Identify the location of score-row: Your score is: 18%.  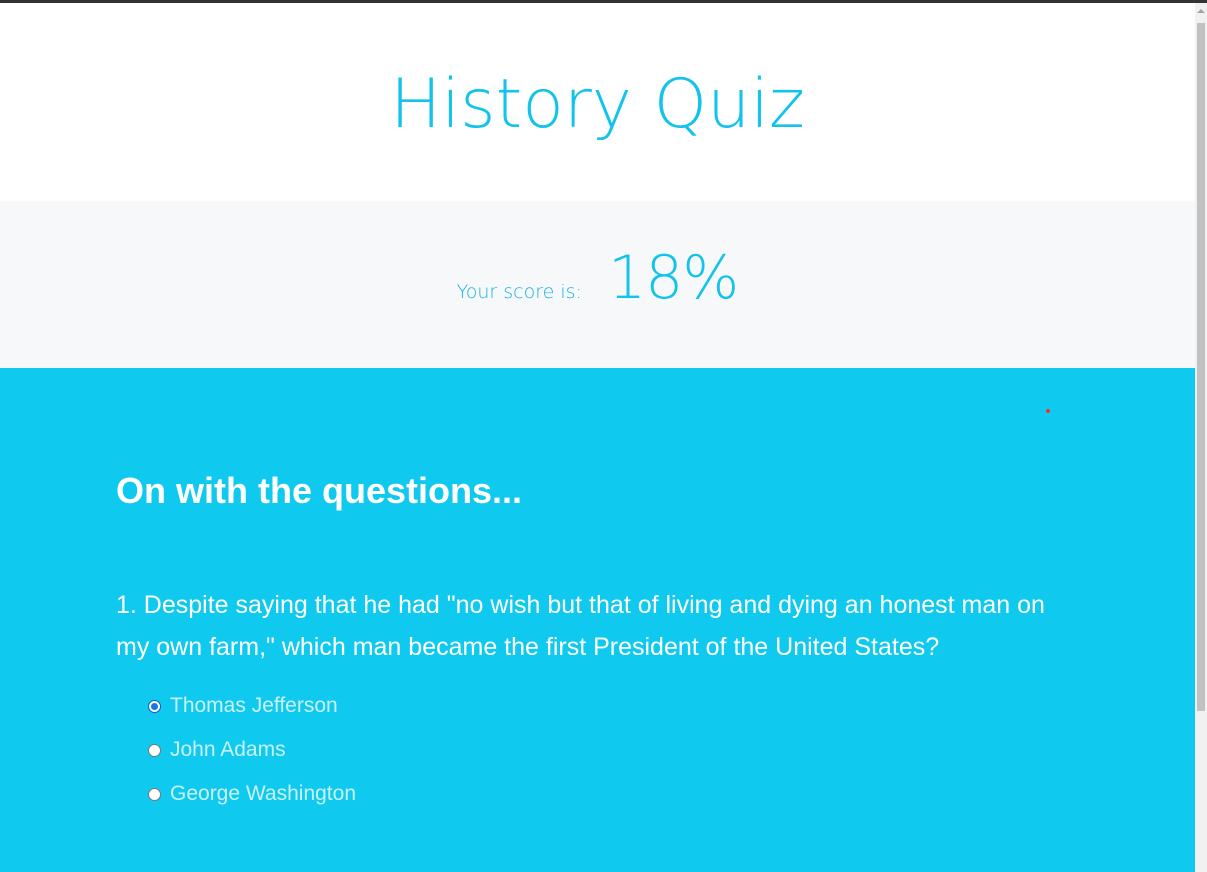
(597, 278).